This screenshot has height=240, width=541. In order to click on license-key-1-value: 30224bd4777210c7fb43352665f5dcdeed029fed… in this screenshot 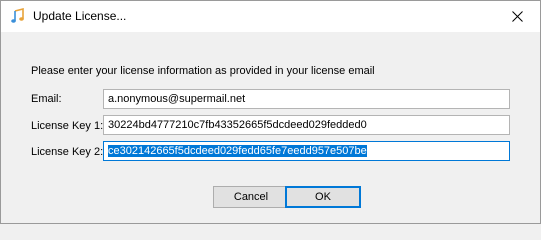, I will do `click(237, 125)`.